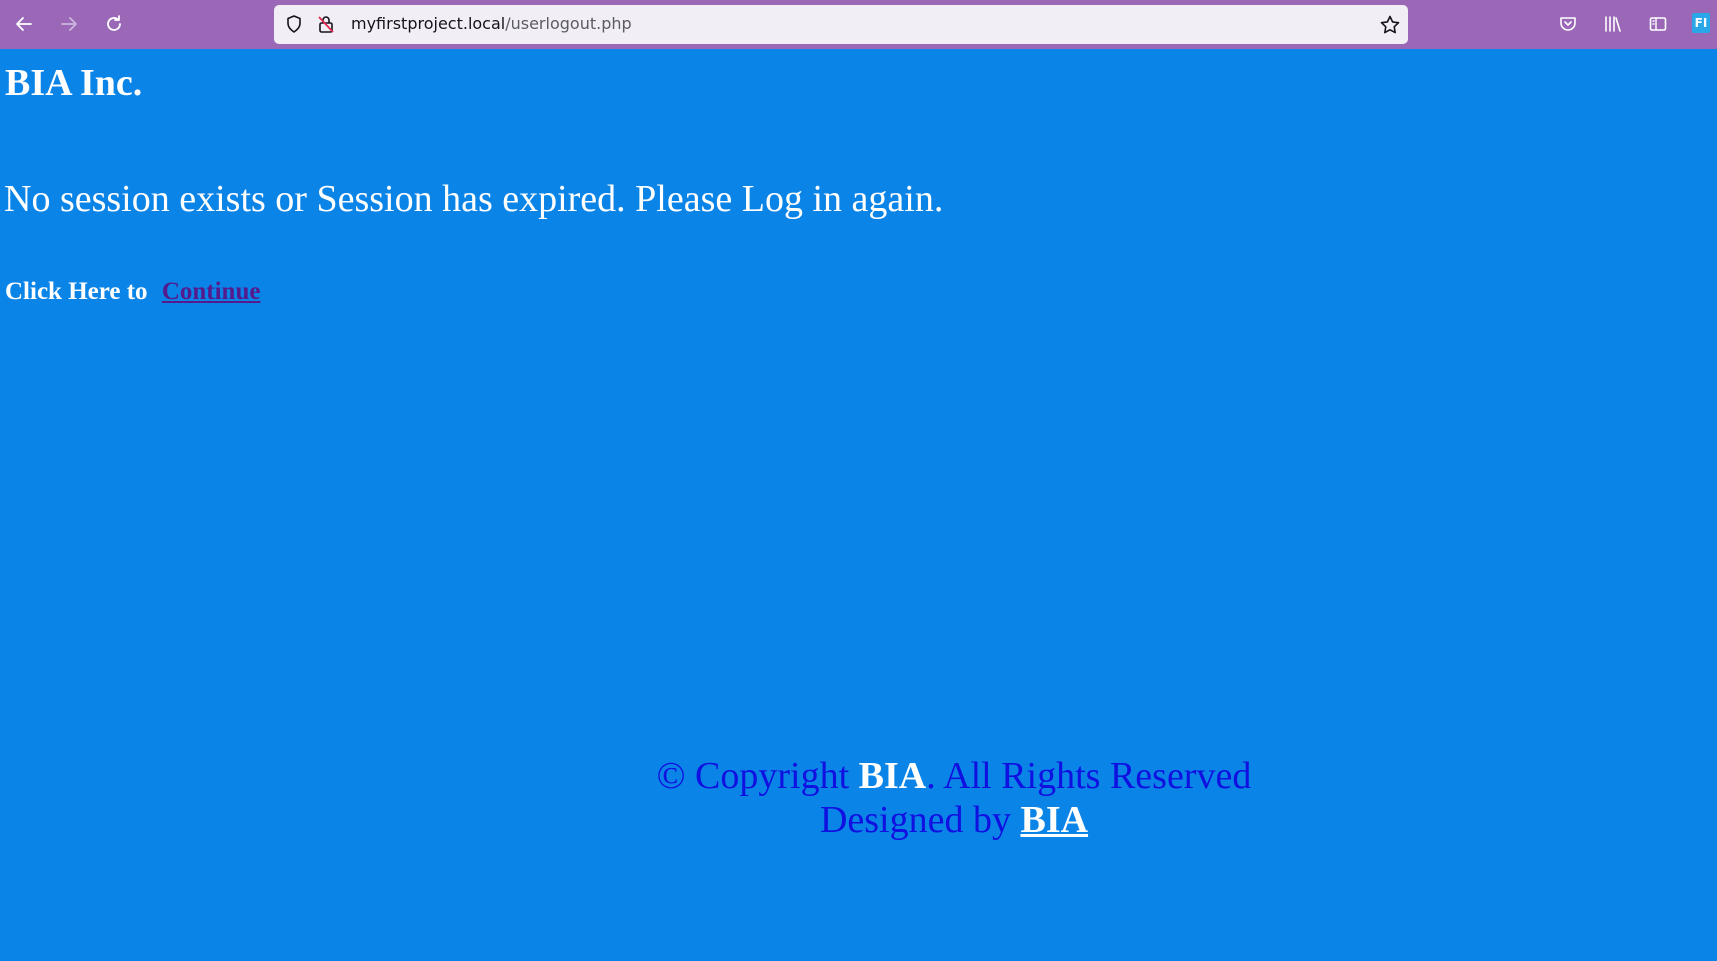 Image resolution: width=1717 pixels, height=961 pixels. I want to click on pocket-icon, so click(1568, 24).